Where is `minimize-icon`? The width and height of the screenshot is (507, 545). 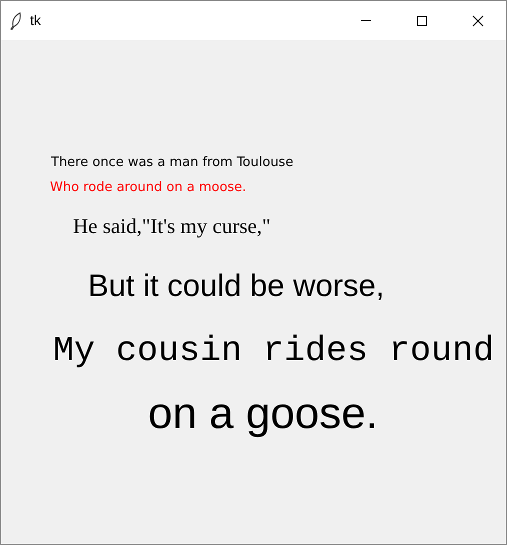 minimize-icon is located at coordinates (366, 20).